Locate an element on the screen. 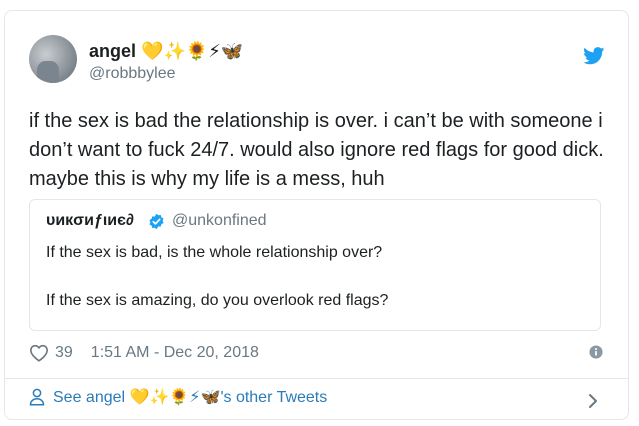 The image size is (639, 426). tweet-timestamp: 1:51 AM - Dec 20, 2018 is located at coordinates (175, 353).